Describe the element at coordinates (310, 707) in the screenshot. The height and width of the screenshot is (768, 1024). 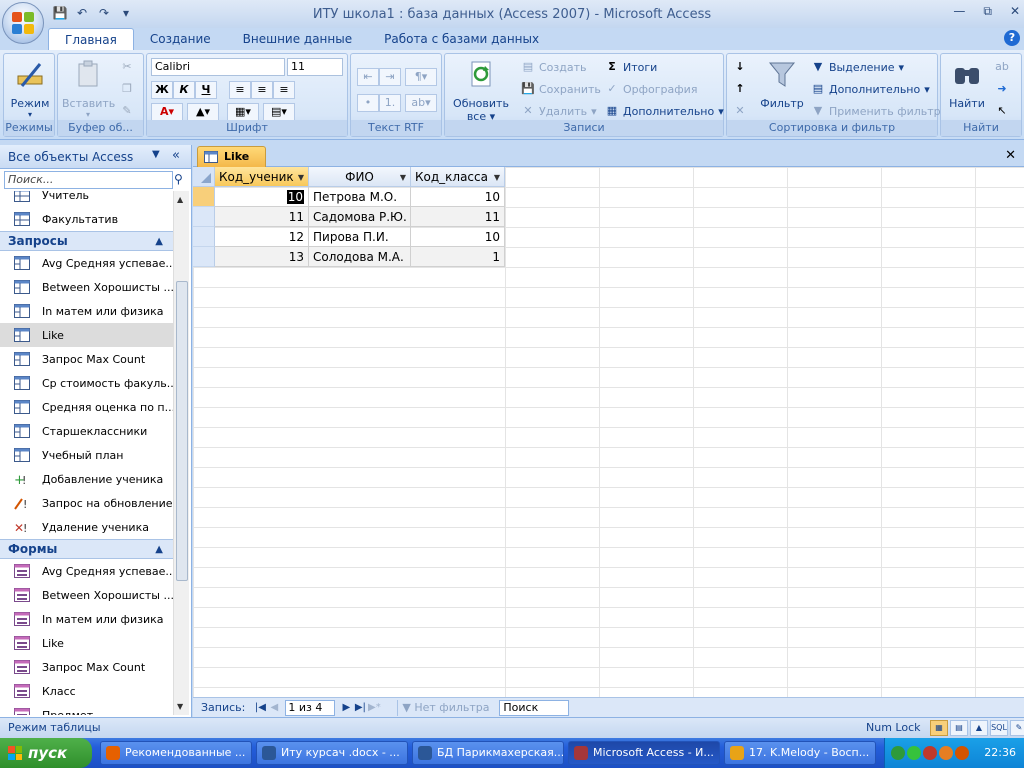
I see `record-position-input: 1 из 4` at that location.